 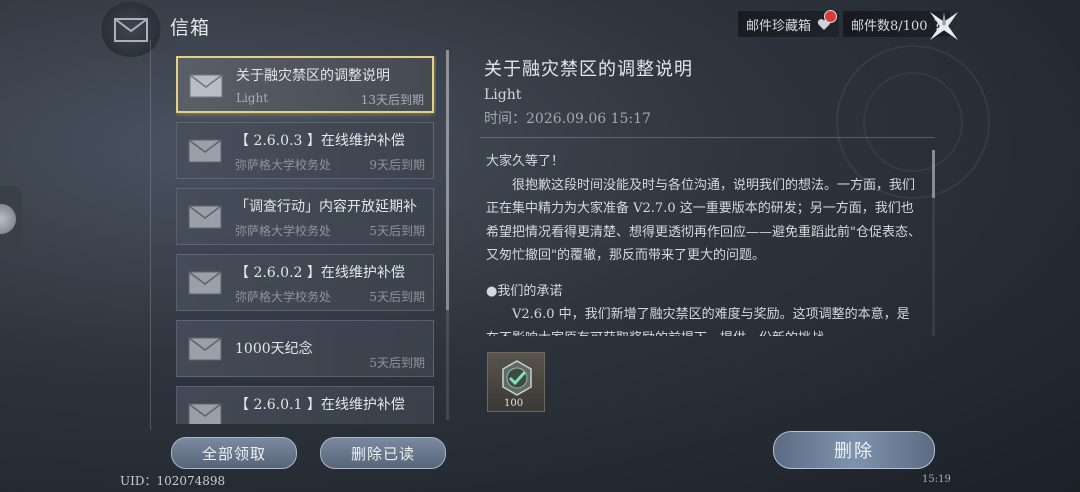 I want to click on reward-item: 100, so click(x=516, y=382).